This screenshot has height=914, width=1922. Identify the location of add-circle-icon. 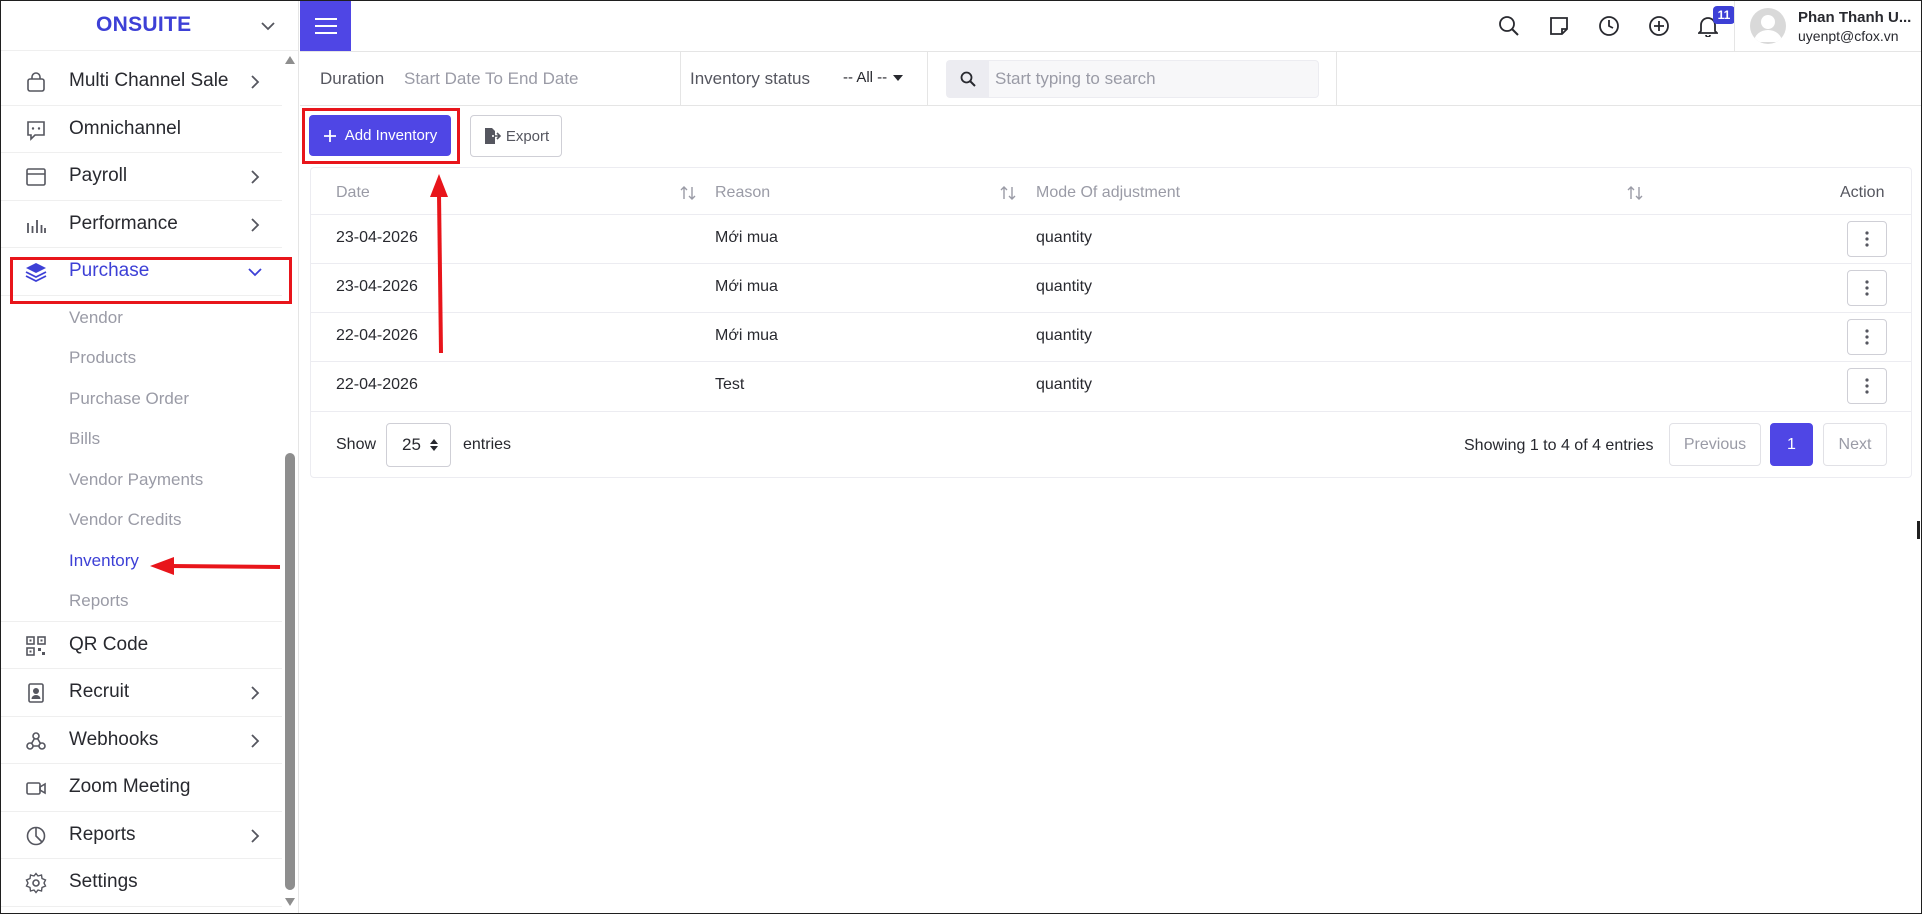
(1659, 26).